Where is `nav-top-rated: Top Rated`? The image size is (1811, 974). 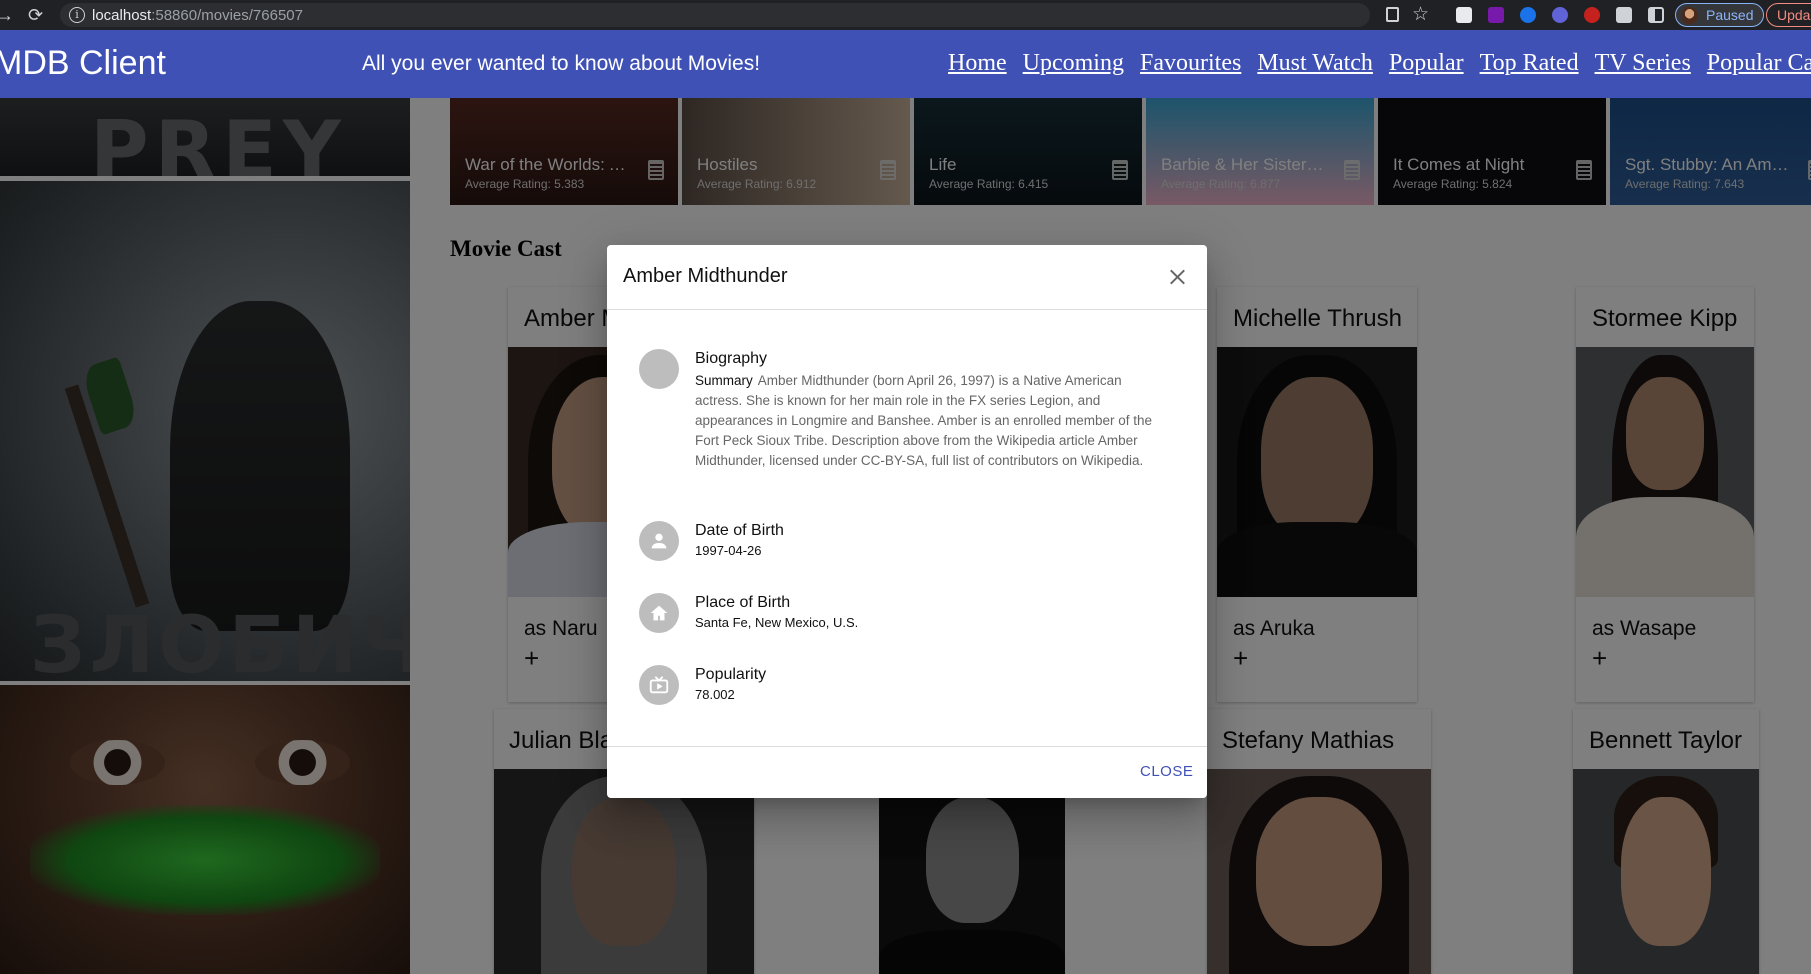 nav-top-rated: Top Rated is located at coordinates (1529, 63).